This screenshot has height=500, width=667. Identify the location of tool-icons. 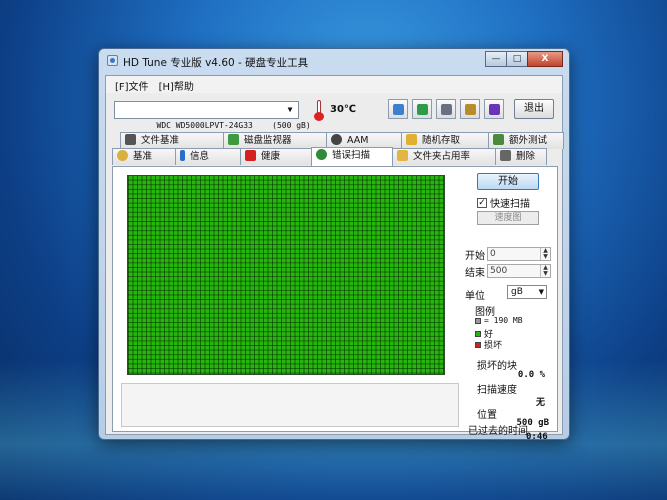
(446, 109).